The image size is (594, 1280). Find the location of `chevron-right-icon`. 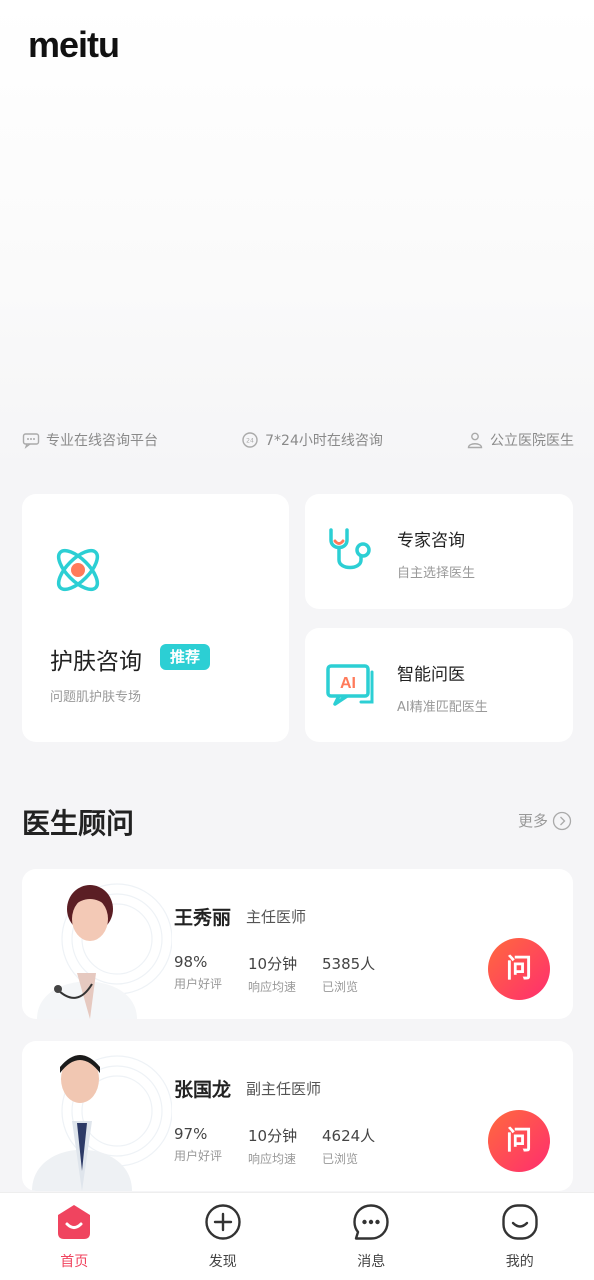

chevron-right-icon is located at coordinates (562, 820).